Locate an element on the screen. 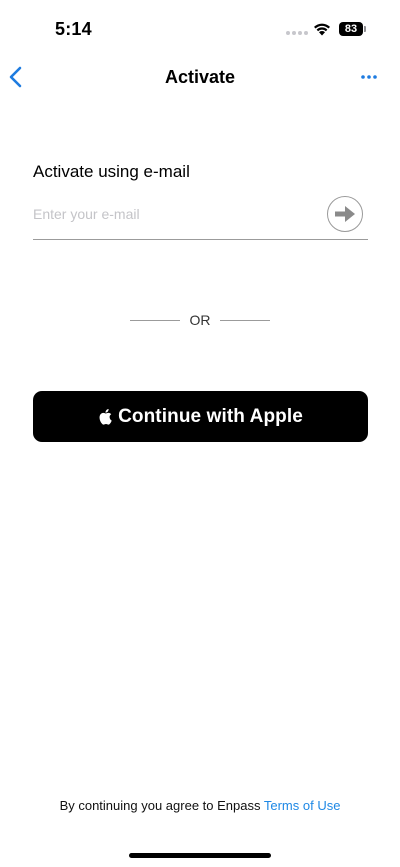 The image size is (400, 867). ellipsis-icon is located at coordinates (369, 77).